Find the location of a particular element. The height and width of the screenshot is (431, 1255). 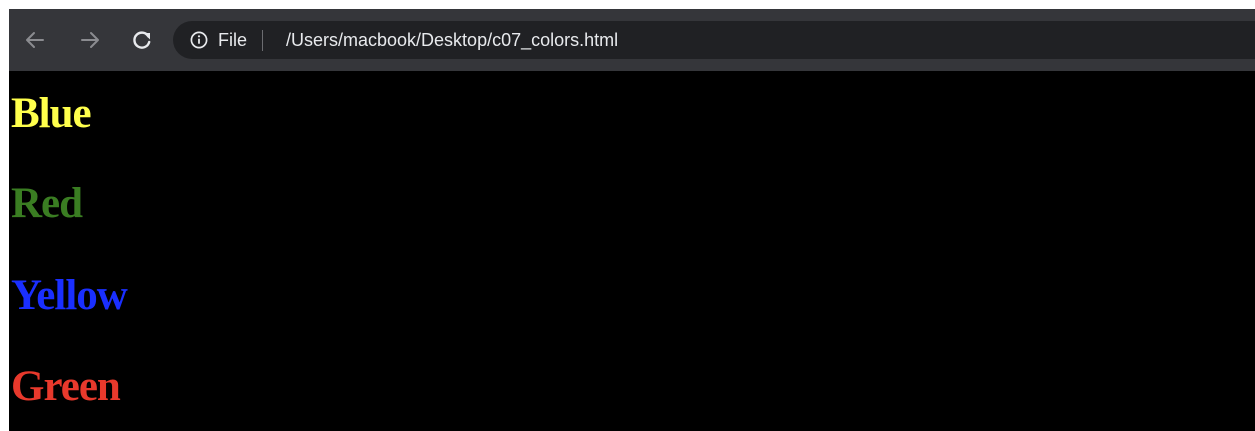

arrow-left-icon is located at coordinates (35, 40).